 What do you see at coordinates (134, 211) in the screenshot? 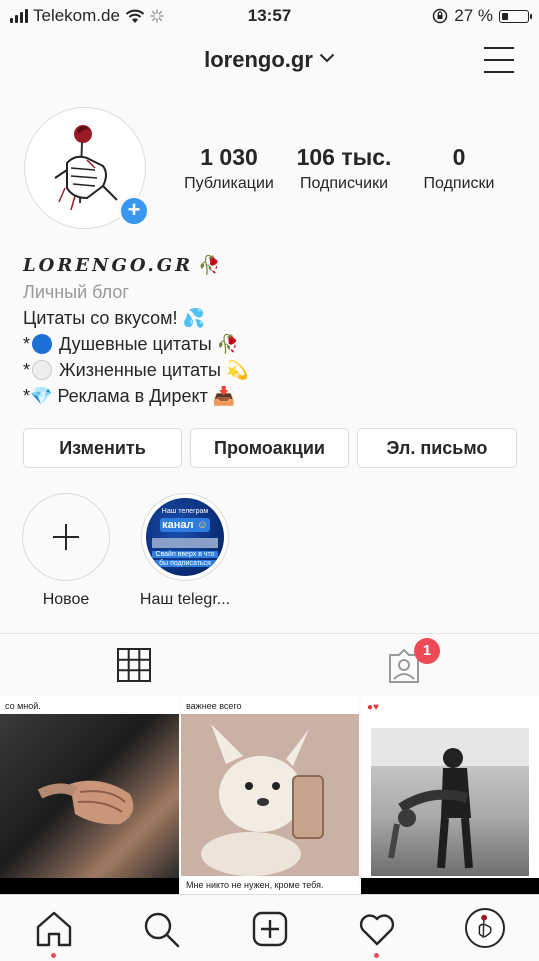
I see `add-story-plus-icon: +` at bounding box center [134, 211].